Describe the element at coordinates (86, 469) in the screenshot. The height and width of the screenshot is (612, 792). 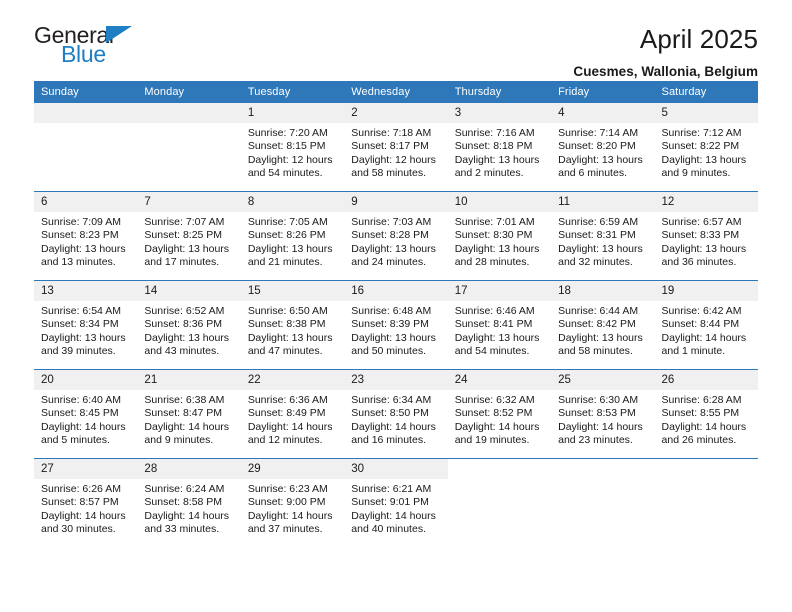
I see `day-number: 27` at that location.